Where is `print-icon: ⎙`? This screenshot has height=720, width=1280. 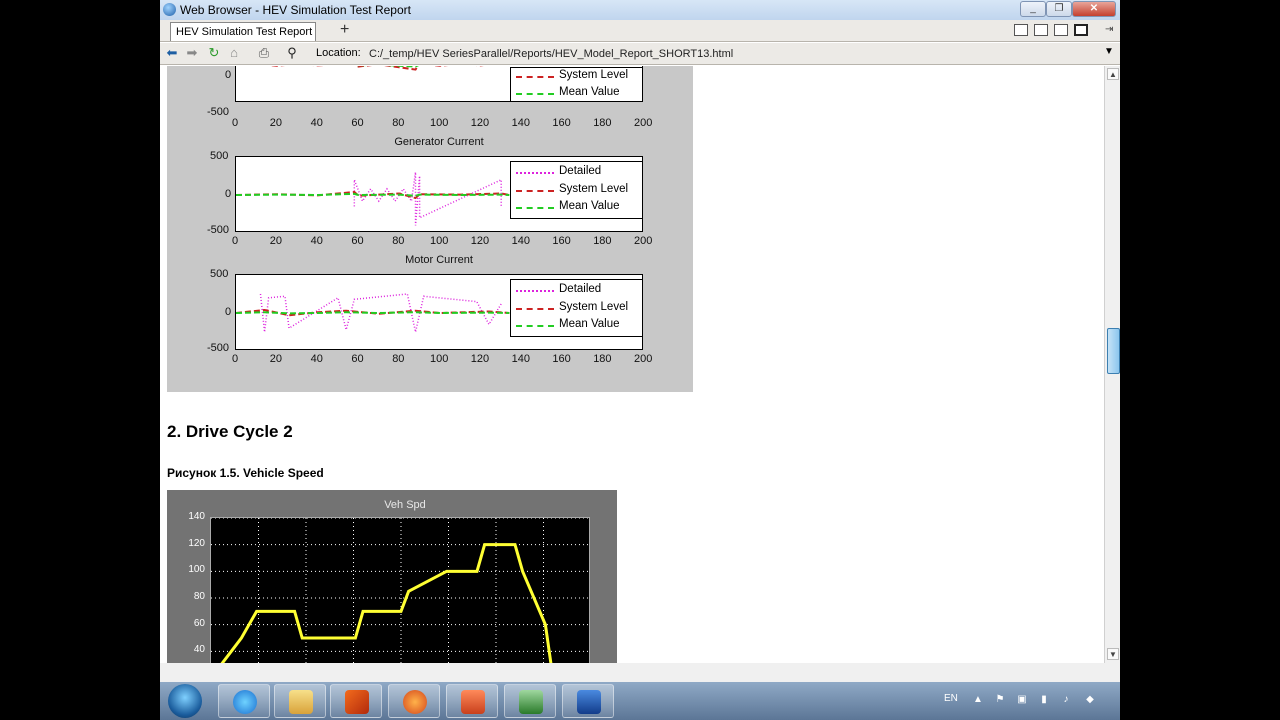
print-icon: ⎙ is located at coordinates (264, 53).